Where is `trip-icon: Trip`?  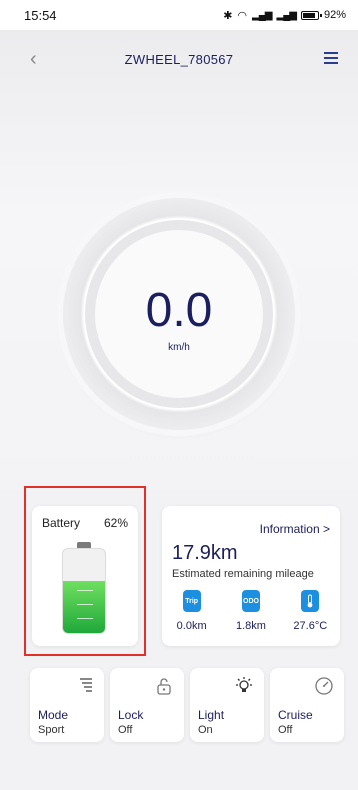
trip-icon: Trip is located at coordinates (191, 601).